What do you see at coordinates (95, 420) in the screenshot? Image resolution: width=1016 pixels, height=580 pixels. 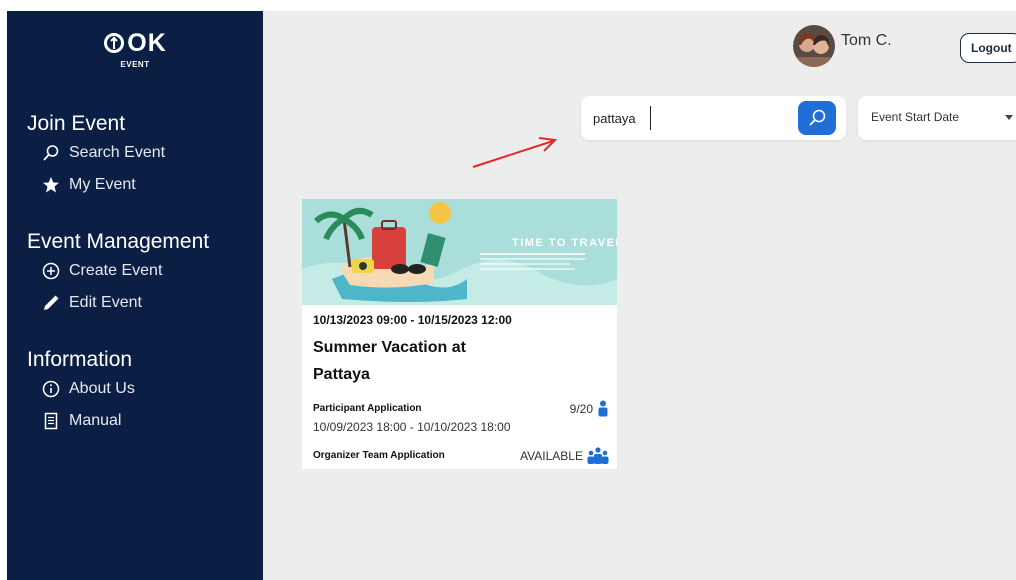 I see `sidebar-item-label: Manual` at bounding box center [95, 420].